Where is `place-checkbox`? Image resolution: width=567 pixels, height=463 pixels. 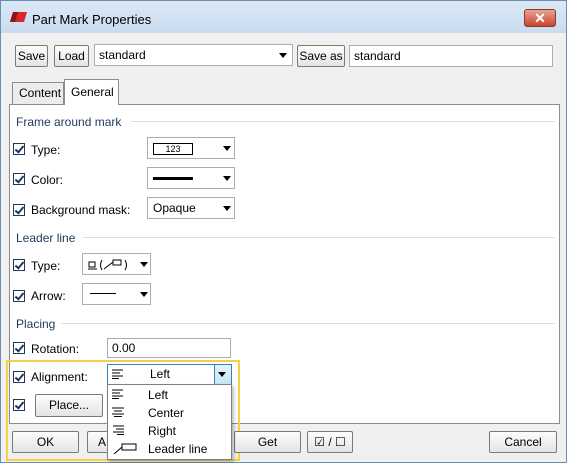
place-checkbox is located at coordinates (19, 405).